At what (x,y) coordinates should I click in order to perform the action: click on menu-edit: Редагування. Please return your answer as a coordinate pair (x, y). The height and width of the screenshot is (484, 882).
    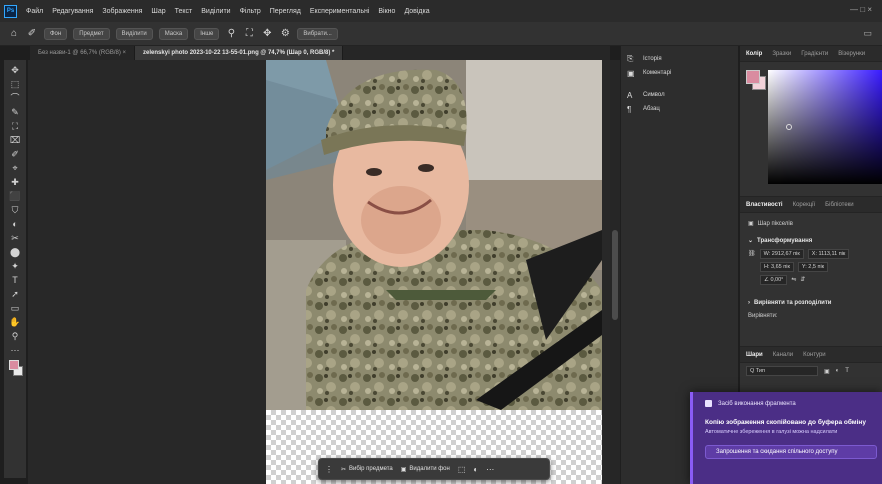
    Looking at the image, I should click on (72, 11).